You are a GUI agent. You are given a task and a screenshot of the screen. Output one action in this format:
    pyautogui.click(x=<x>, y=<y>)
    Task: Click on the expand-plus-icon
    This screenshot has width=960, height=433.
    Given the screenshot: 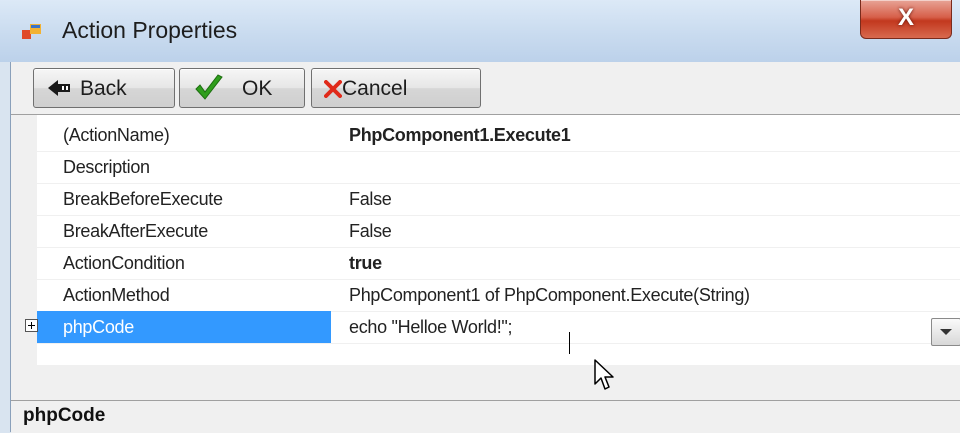 What is the action you would take?
    pyautogui.click(x=31, y=325)
    